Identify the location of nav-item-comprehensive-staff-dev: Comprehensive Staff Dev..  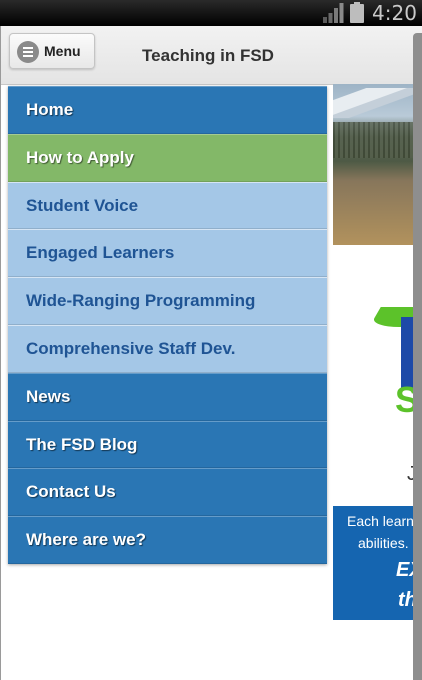
(167, 348).